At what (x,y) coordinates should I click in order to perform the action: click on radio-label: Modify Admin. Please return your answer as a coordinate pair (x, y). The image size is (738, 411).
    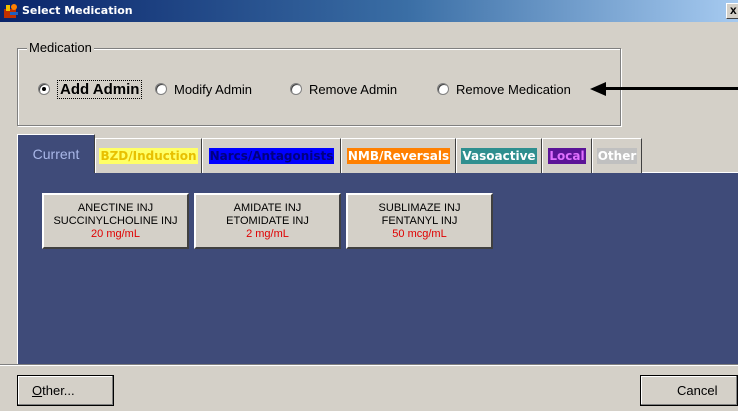
    Looking at the image, I should click on (213, 89).